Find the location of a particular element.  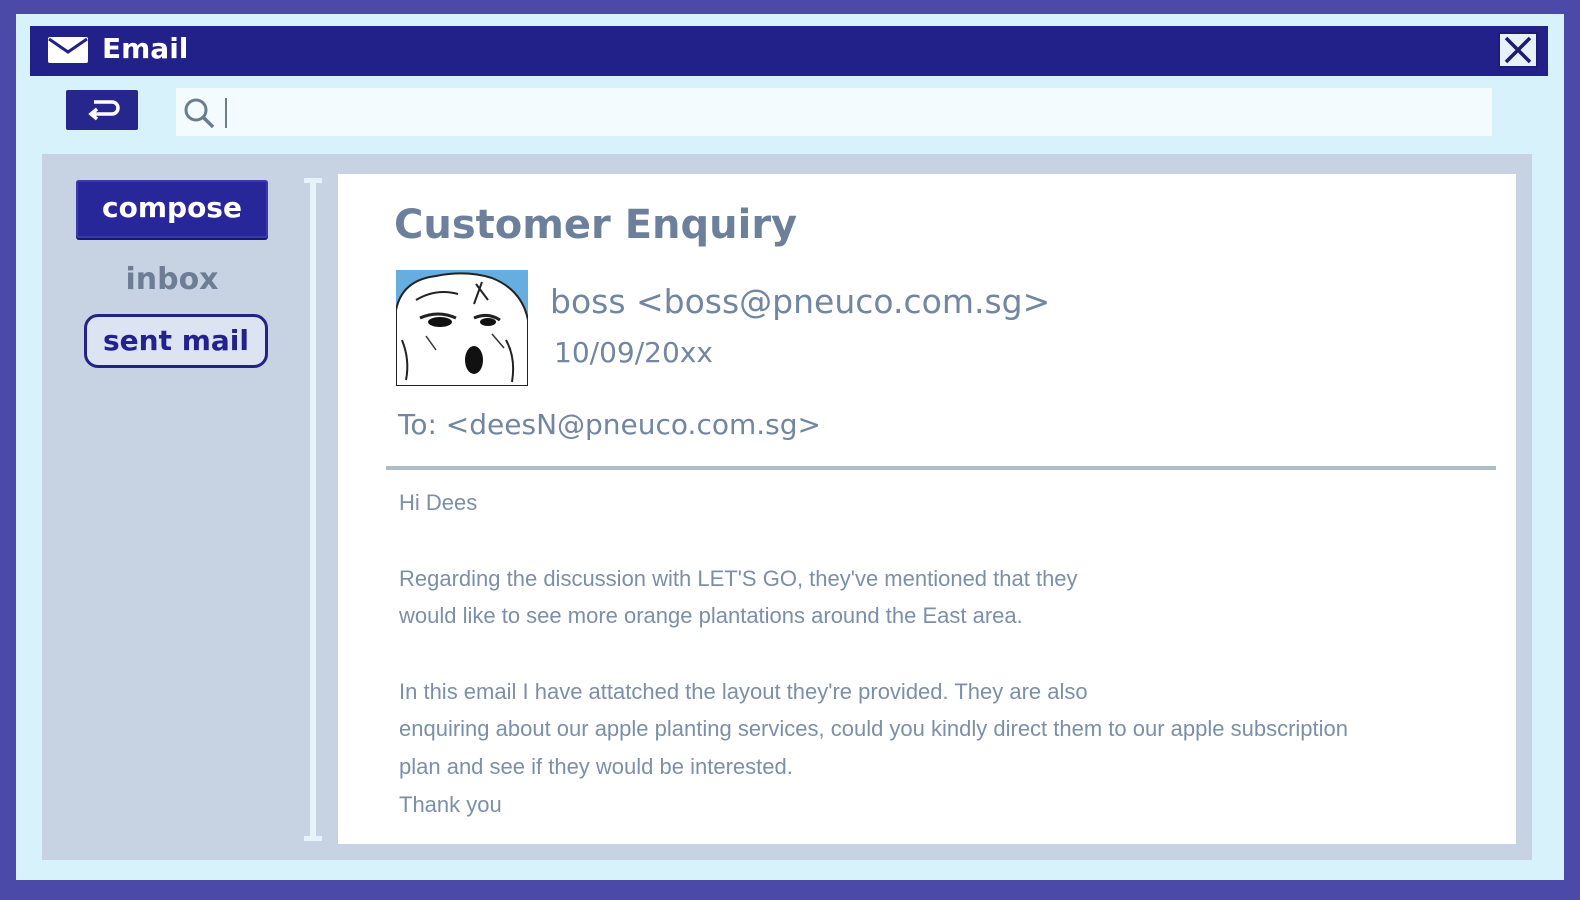

message-recipient: To: <deesN@pneuco.com.sg> is located at coordinates (609, 424).